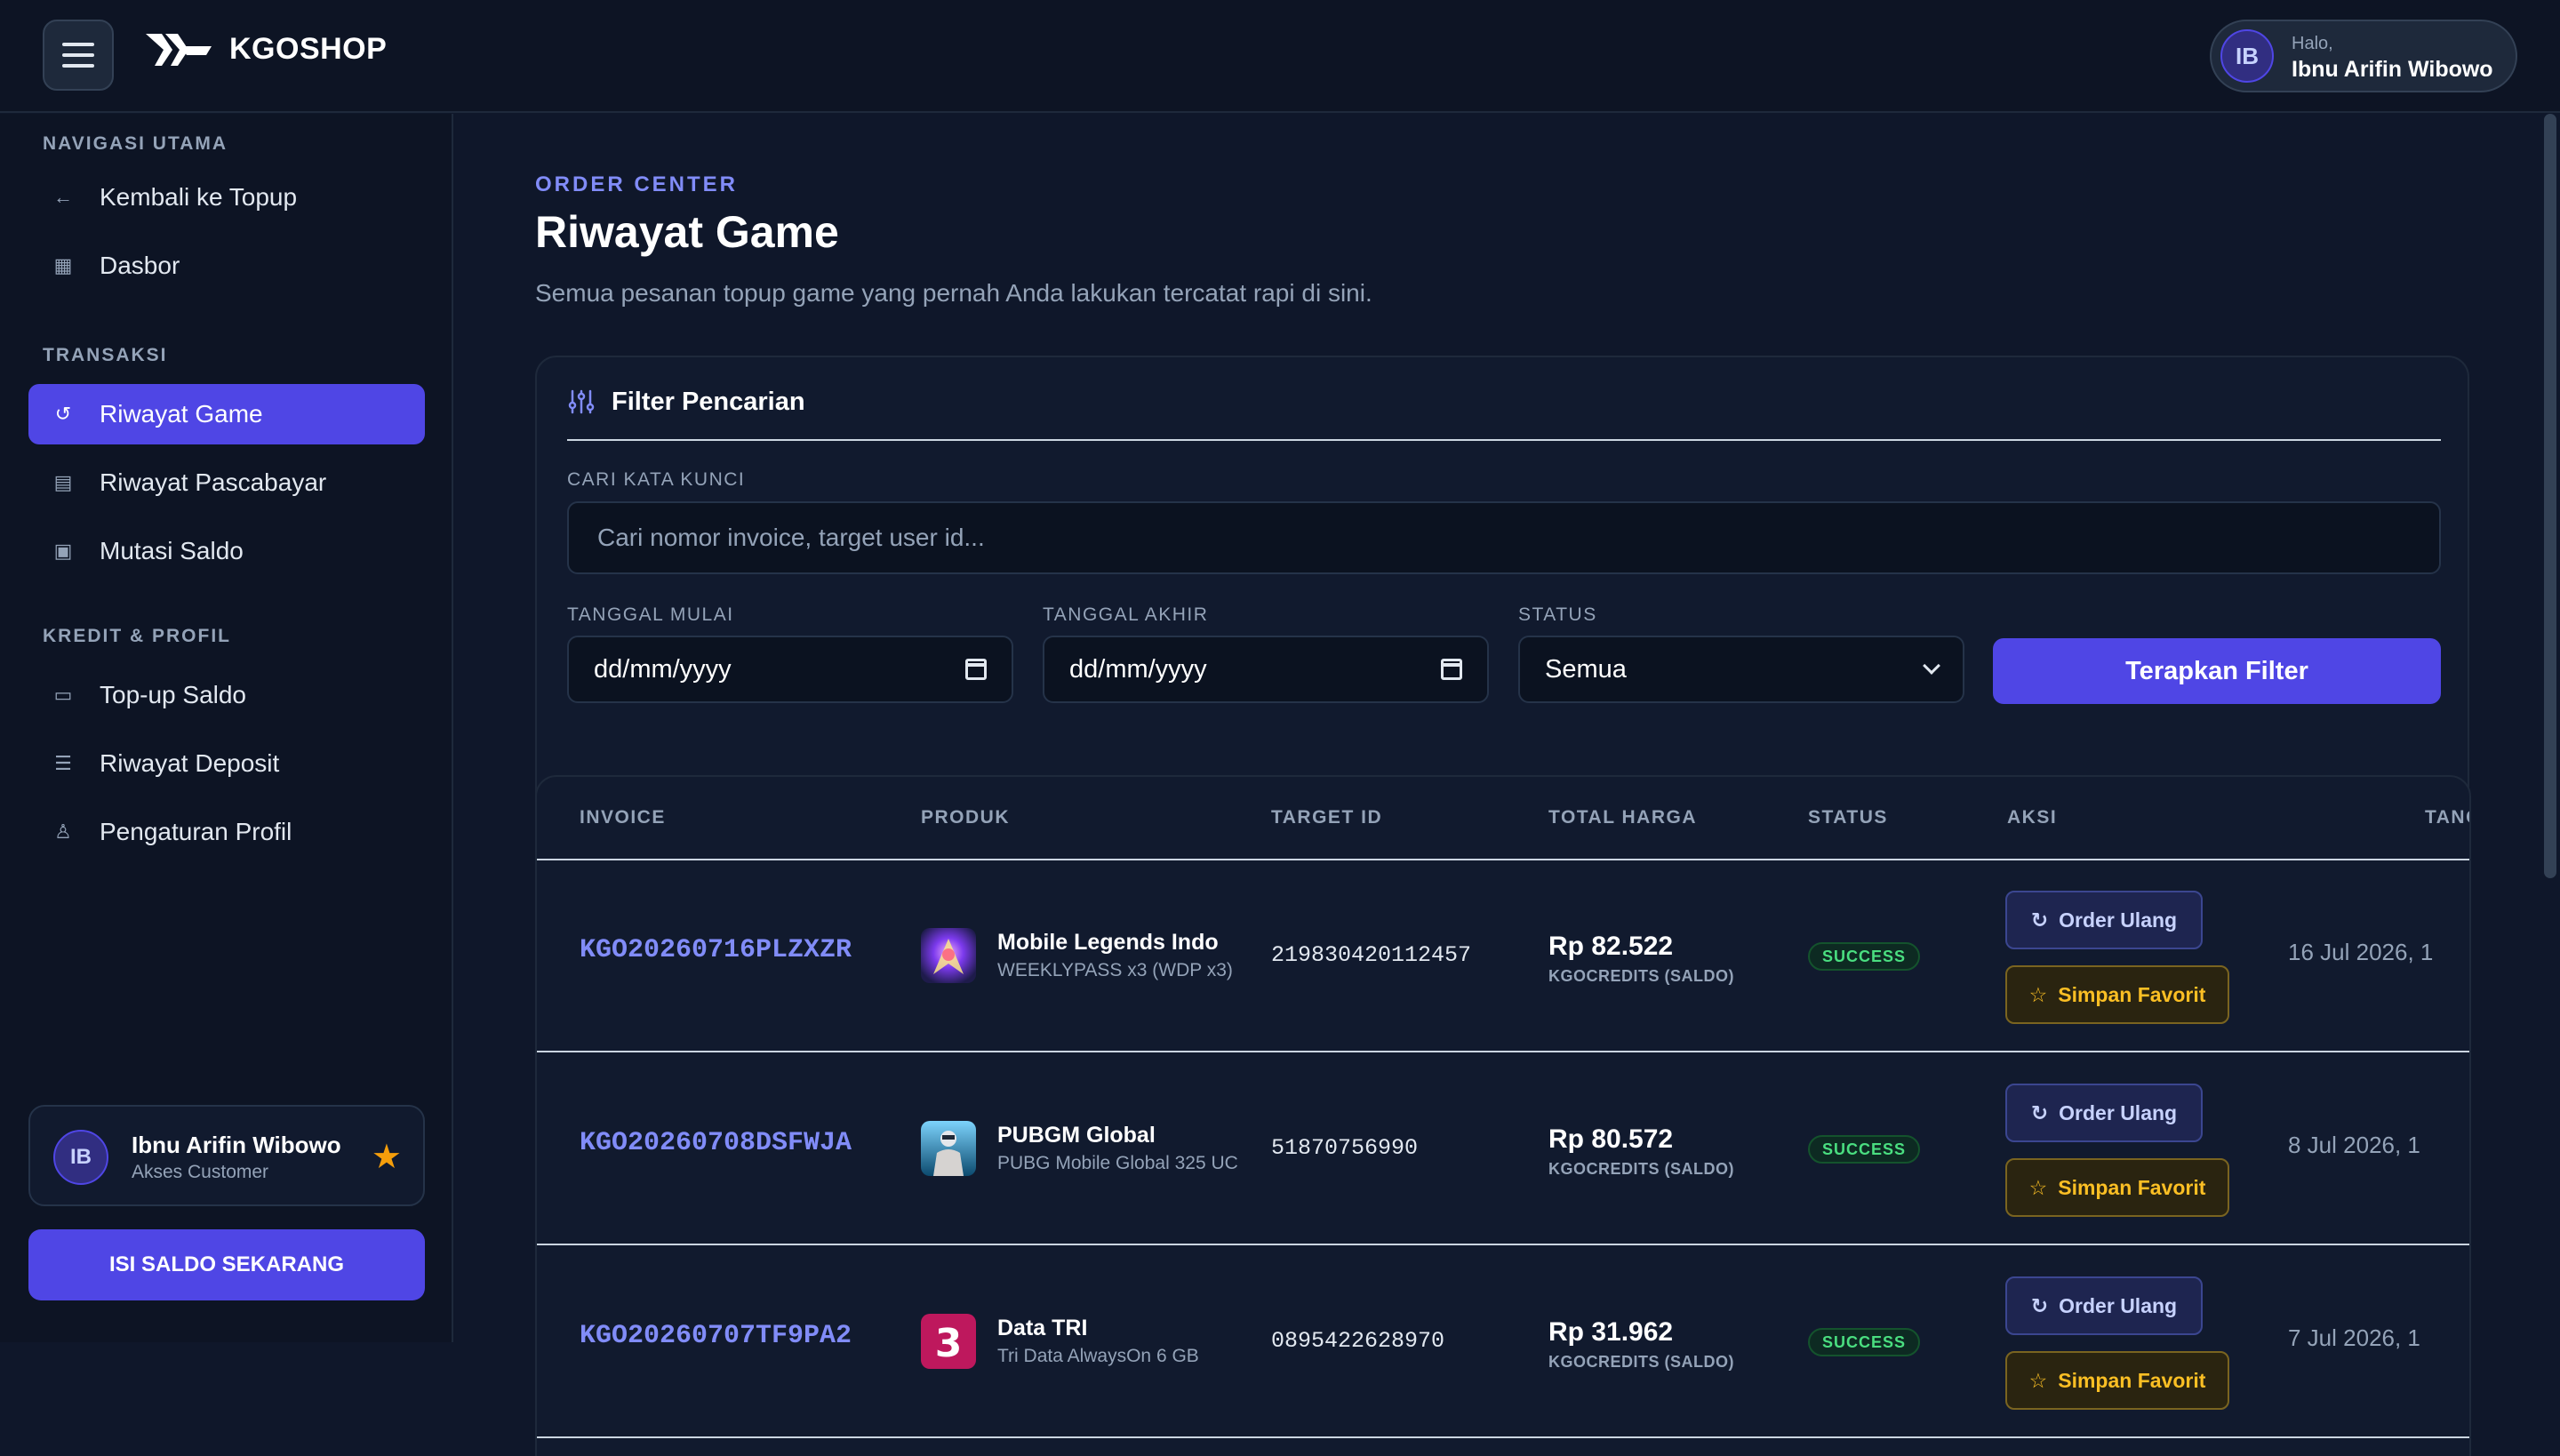  What do you see at coordinates (623, 817) in the screenshot?
I see `column-header: INVOICE` at bounding box center [623, 817].